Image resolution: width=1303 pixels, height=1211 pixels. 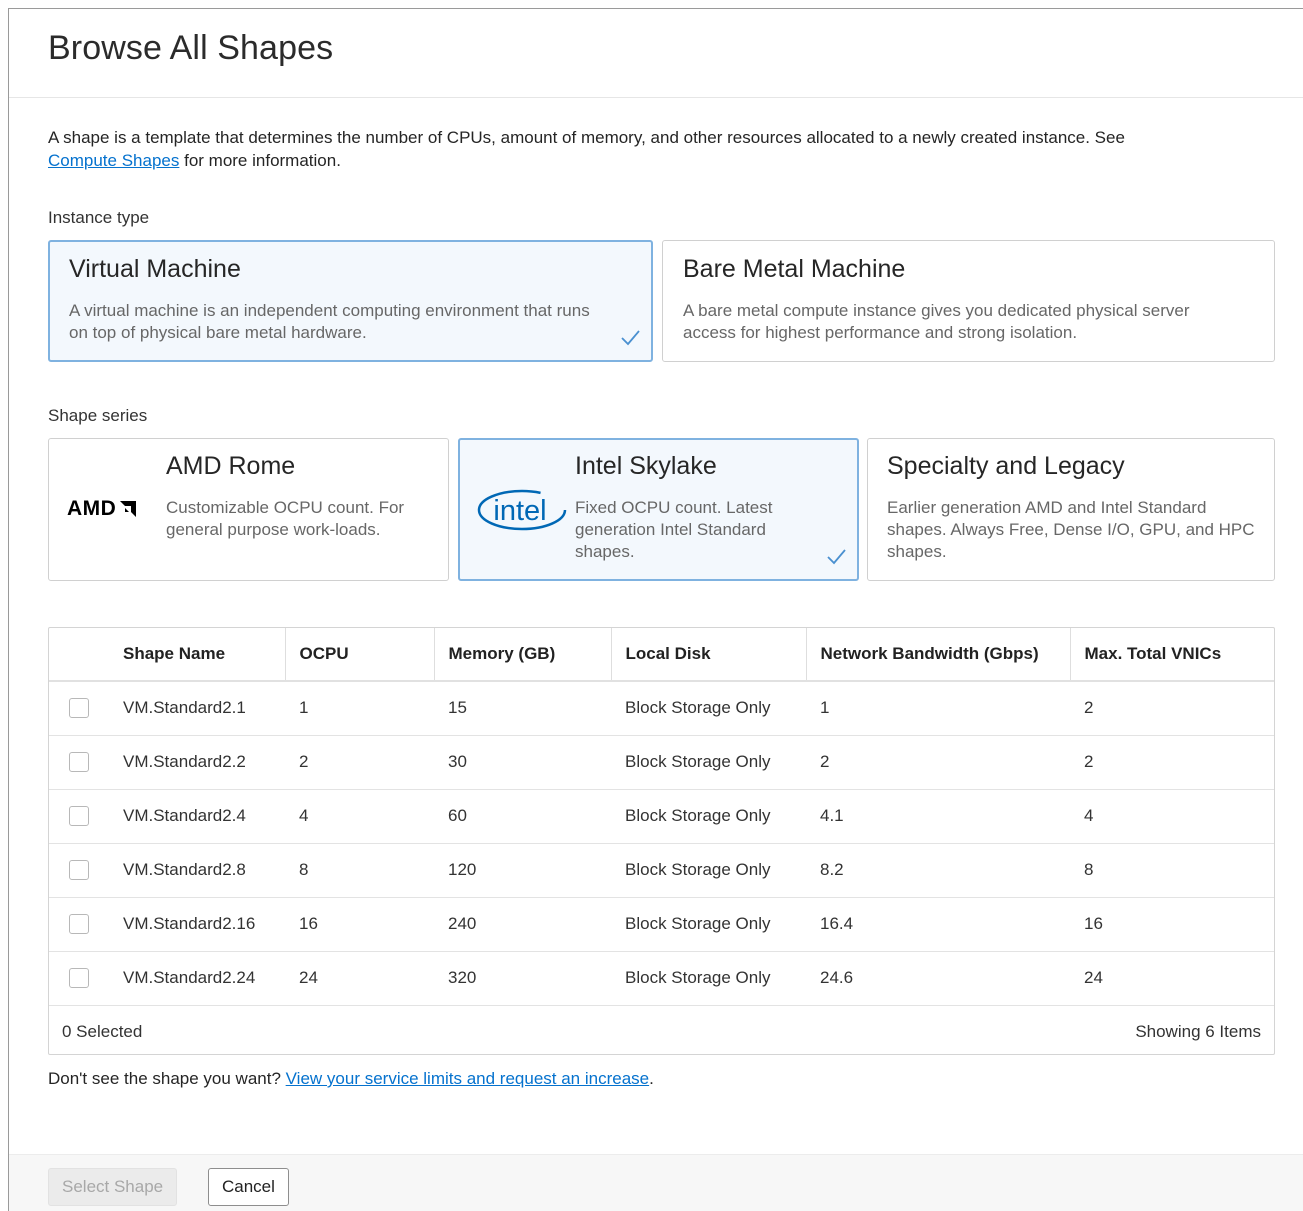 I want to click on card-title: AMD Rome, so click(x=231, y=466).